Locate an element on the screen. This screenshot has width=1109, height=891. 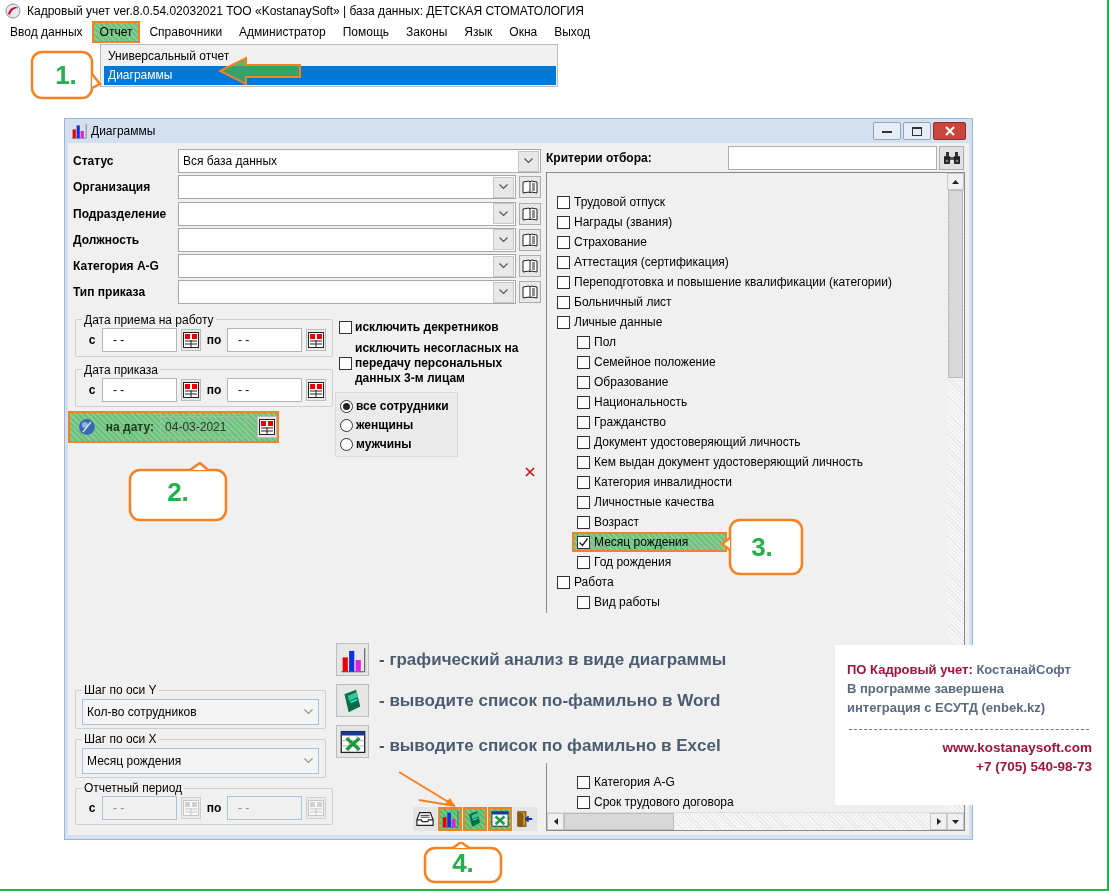
menu-item: Отчет is located at coordinates (116, 32).